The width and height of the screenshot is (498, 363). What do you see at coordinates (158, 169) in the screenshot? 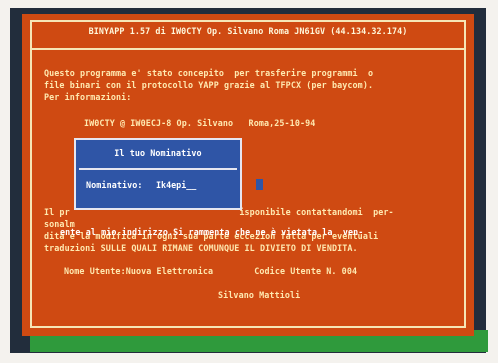
I see `dialog-separator` at bounding box center [158, 169].